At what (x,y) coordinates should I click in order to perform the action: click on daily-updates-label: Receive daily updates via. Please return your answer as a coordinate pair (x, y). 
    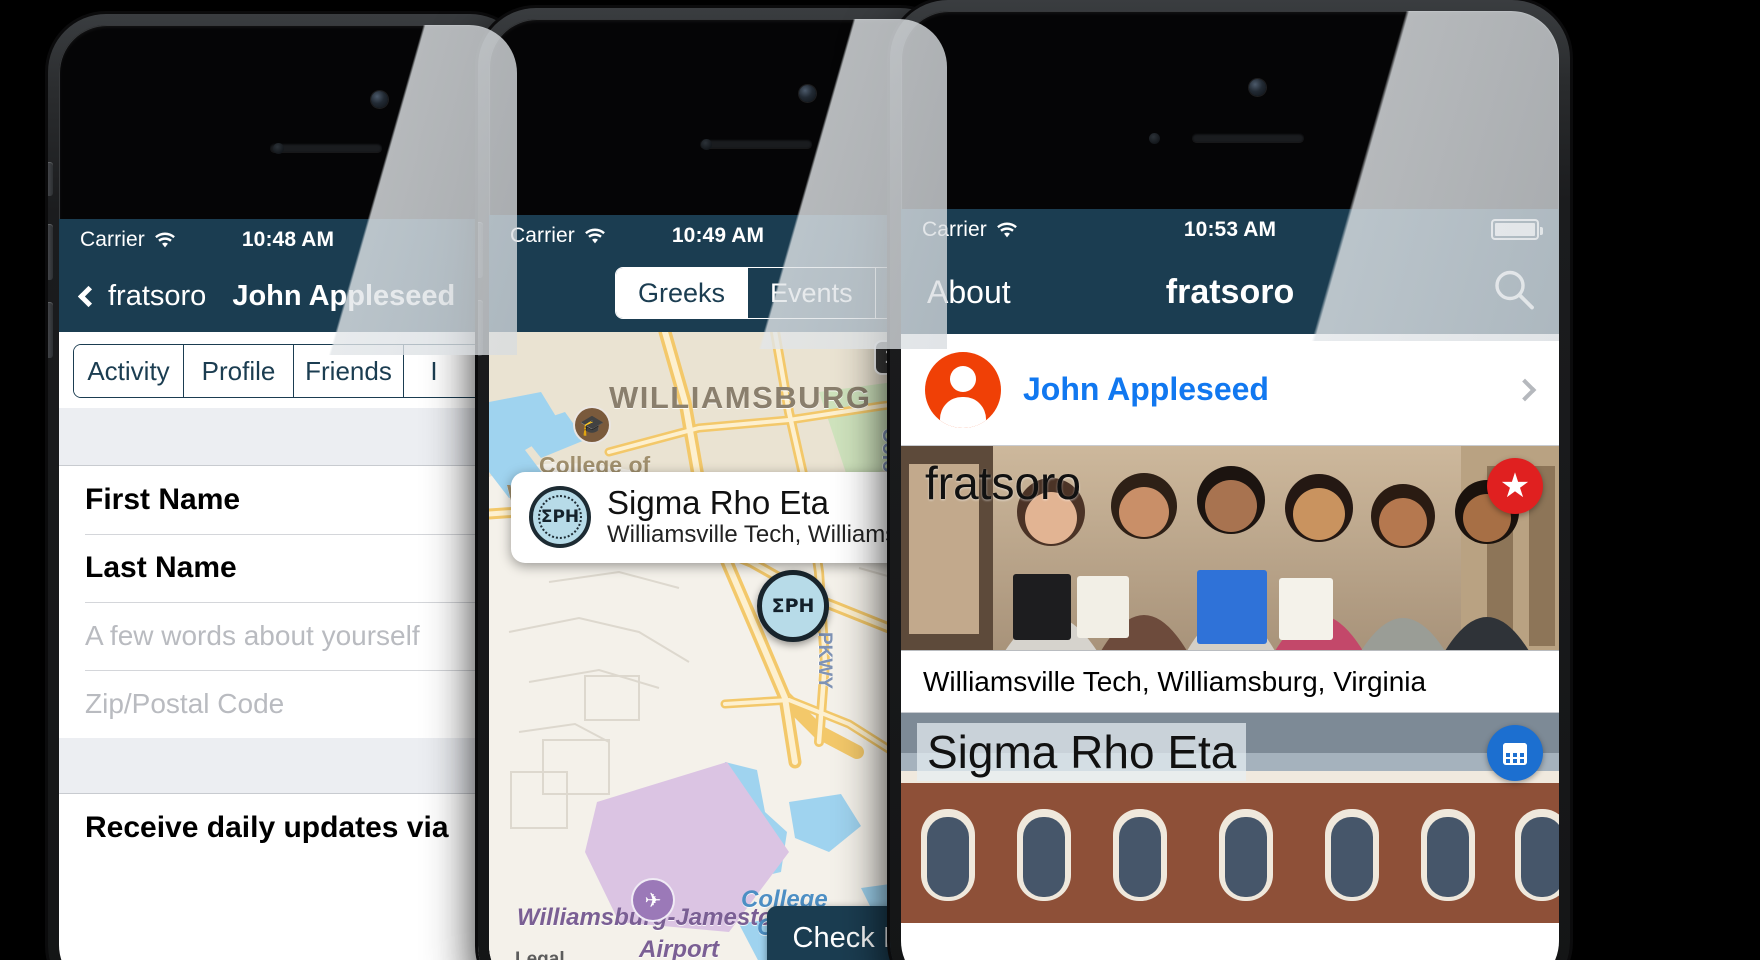
    Looking at the image, I should click on (267, 827).